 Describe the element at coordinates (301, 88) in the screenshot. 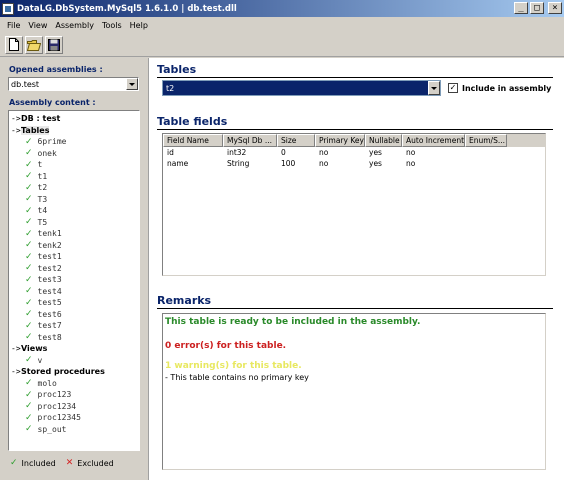

I see `table-selector: t2` at that location.